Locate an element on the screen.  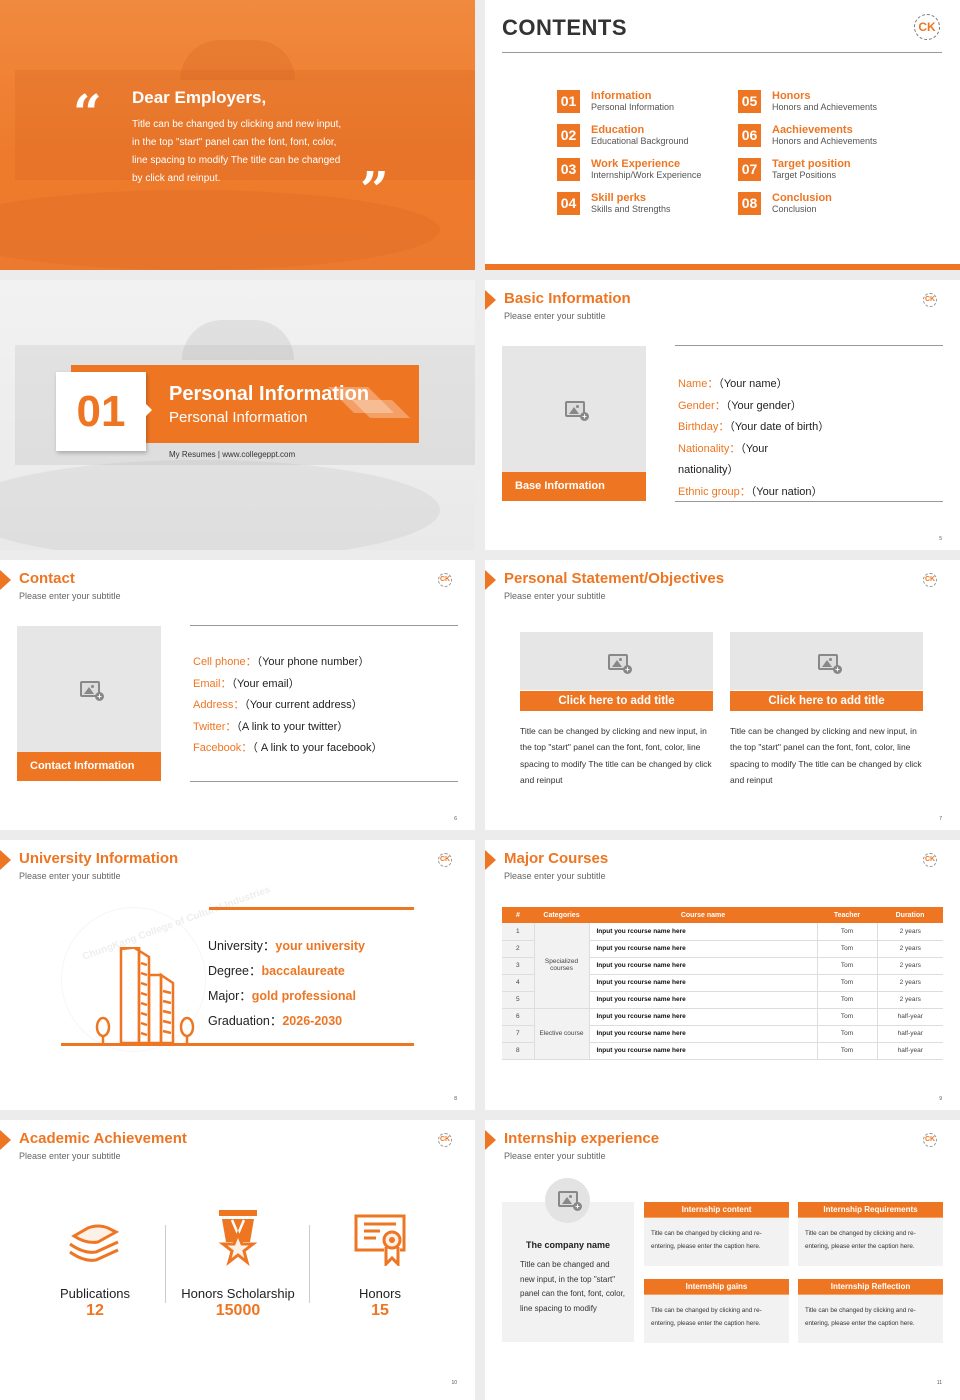
field-row: Ethnic group：（Your nation） is located at coordinates (753, 493).